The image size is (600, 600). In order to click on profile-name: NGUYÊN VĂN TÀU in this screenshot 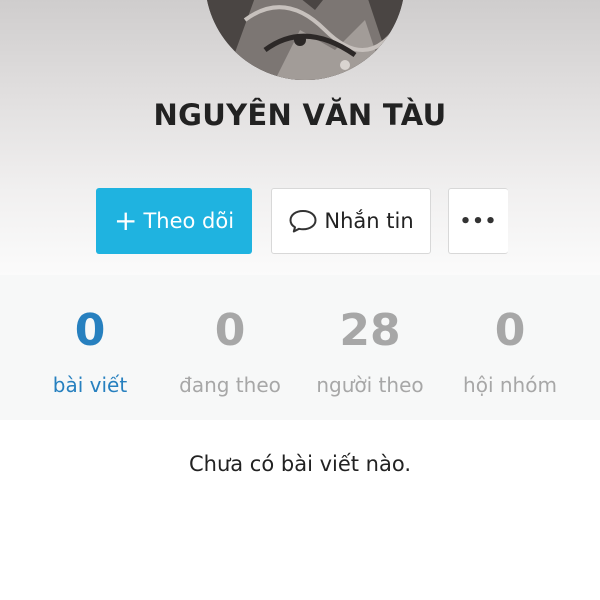, I will do `click(300, 115)`.